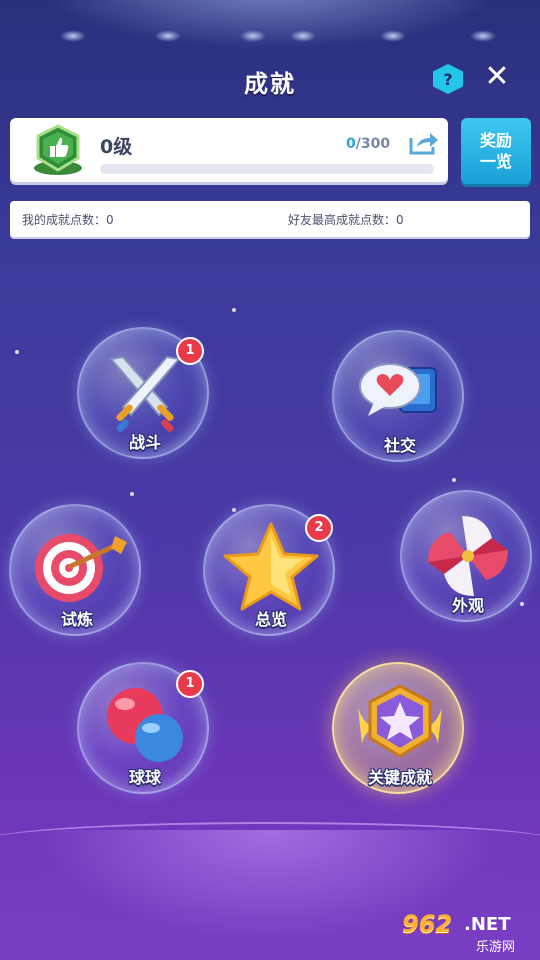 The height and width of the screenshot is (960, 540). What do you see at coordinates (399, 777) in the screenshot?
I see `category-label: 关键成就` at bounding box center [399, 777].